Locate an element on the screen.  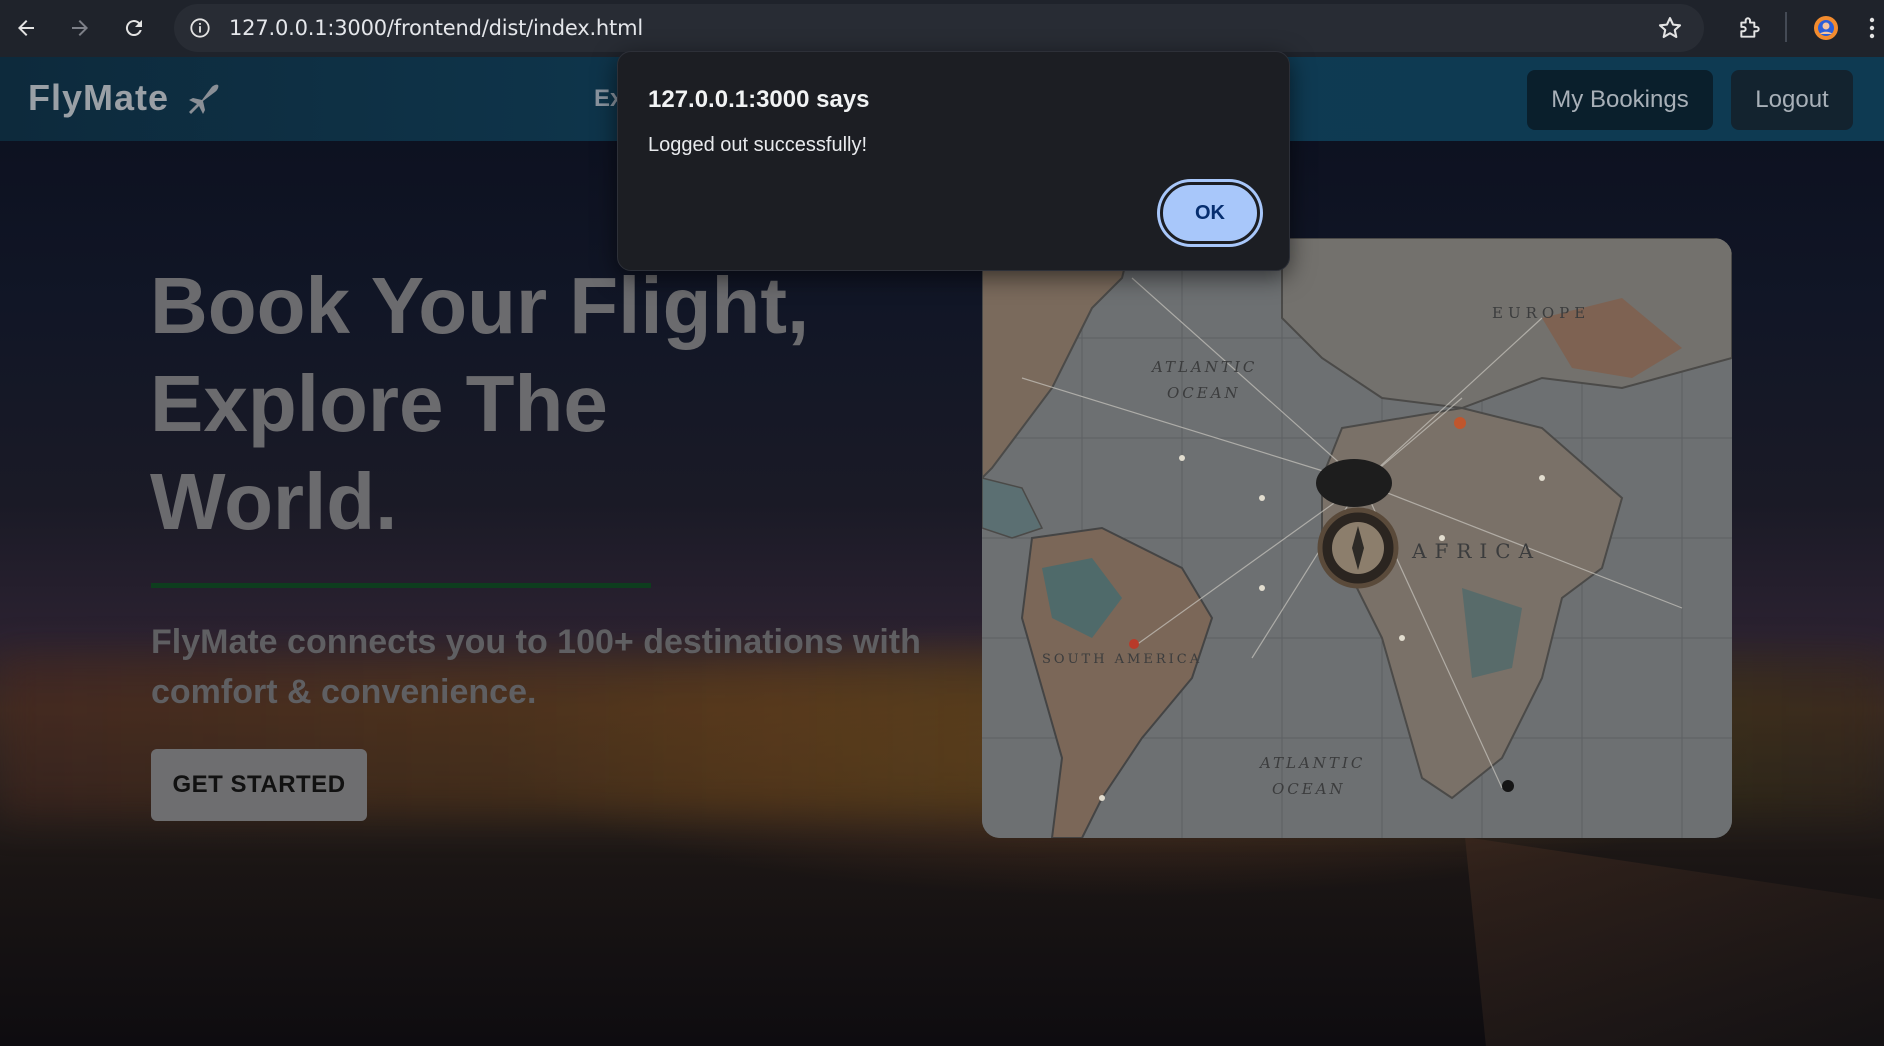
hero-title-line: World. is located at coordinates (274, 501).